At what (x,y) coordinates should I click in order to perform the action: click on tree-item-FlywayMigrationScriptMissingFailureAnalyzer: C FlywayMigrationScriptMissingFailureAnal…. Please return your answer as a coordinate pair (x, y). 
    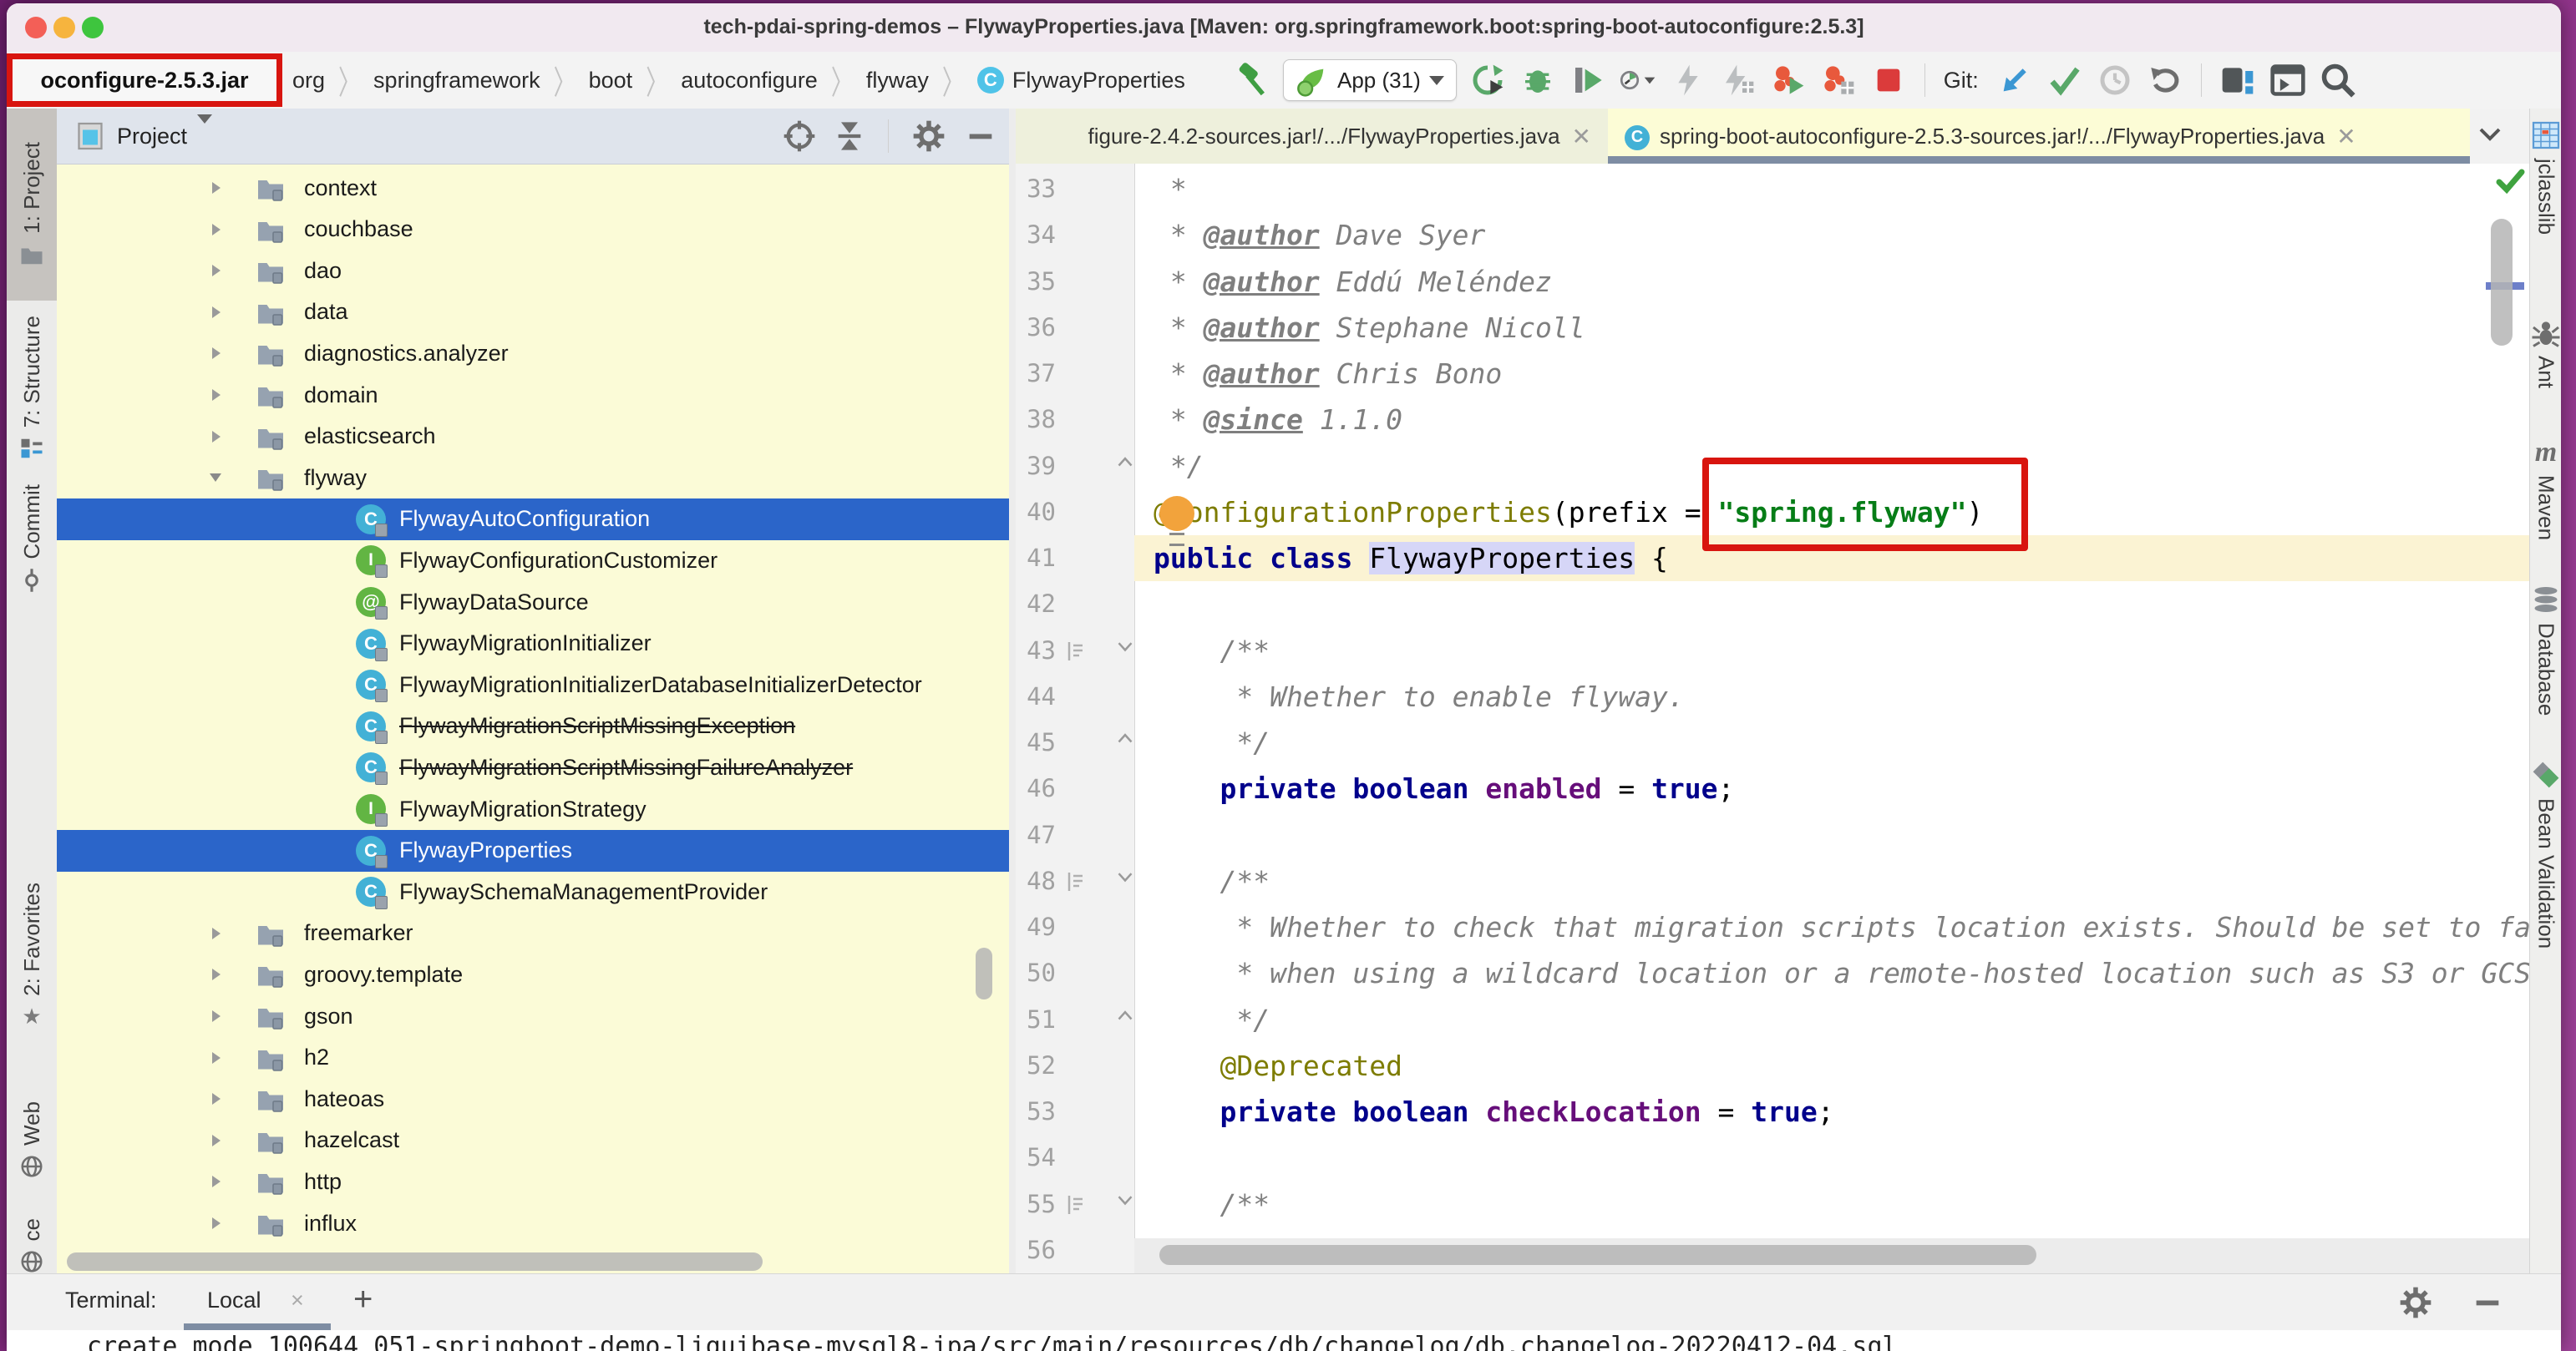
    Looking at the image, I should click on (533, 767).